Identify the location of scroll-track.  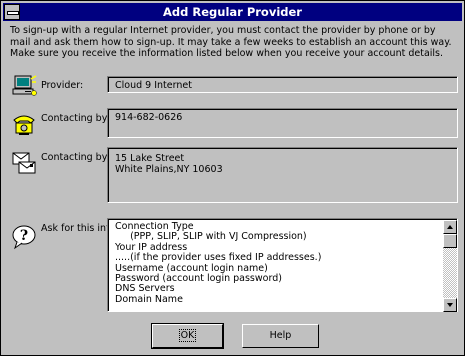
(450, 273).